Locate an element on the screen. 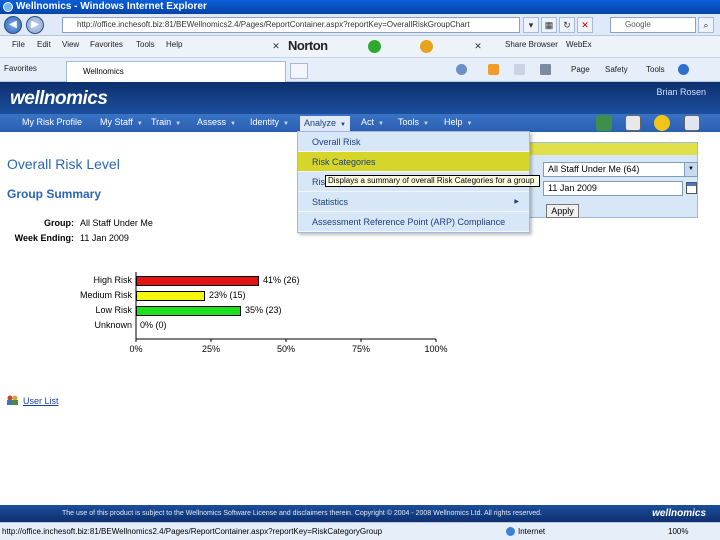 The height and width of the screenshot is (540, 720). bar-value-label: 0% (0) is located at coordinates (153, 325).